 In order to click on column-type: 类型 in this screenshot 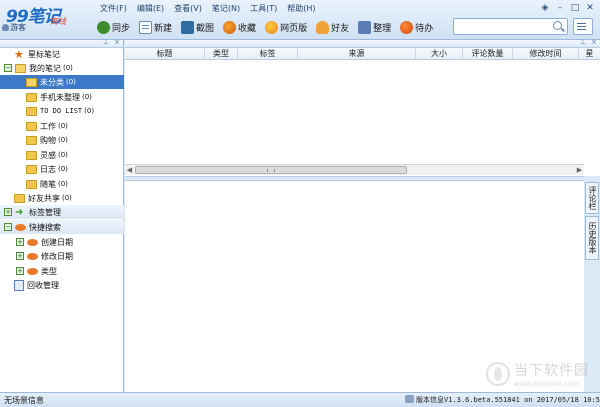, I will do `click(221, 54)`.